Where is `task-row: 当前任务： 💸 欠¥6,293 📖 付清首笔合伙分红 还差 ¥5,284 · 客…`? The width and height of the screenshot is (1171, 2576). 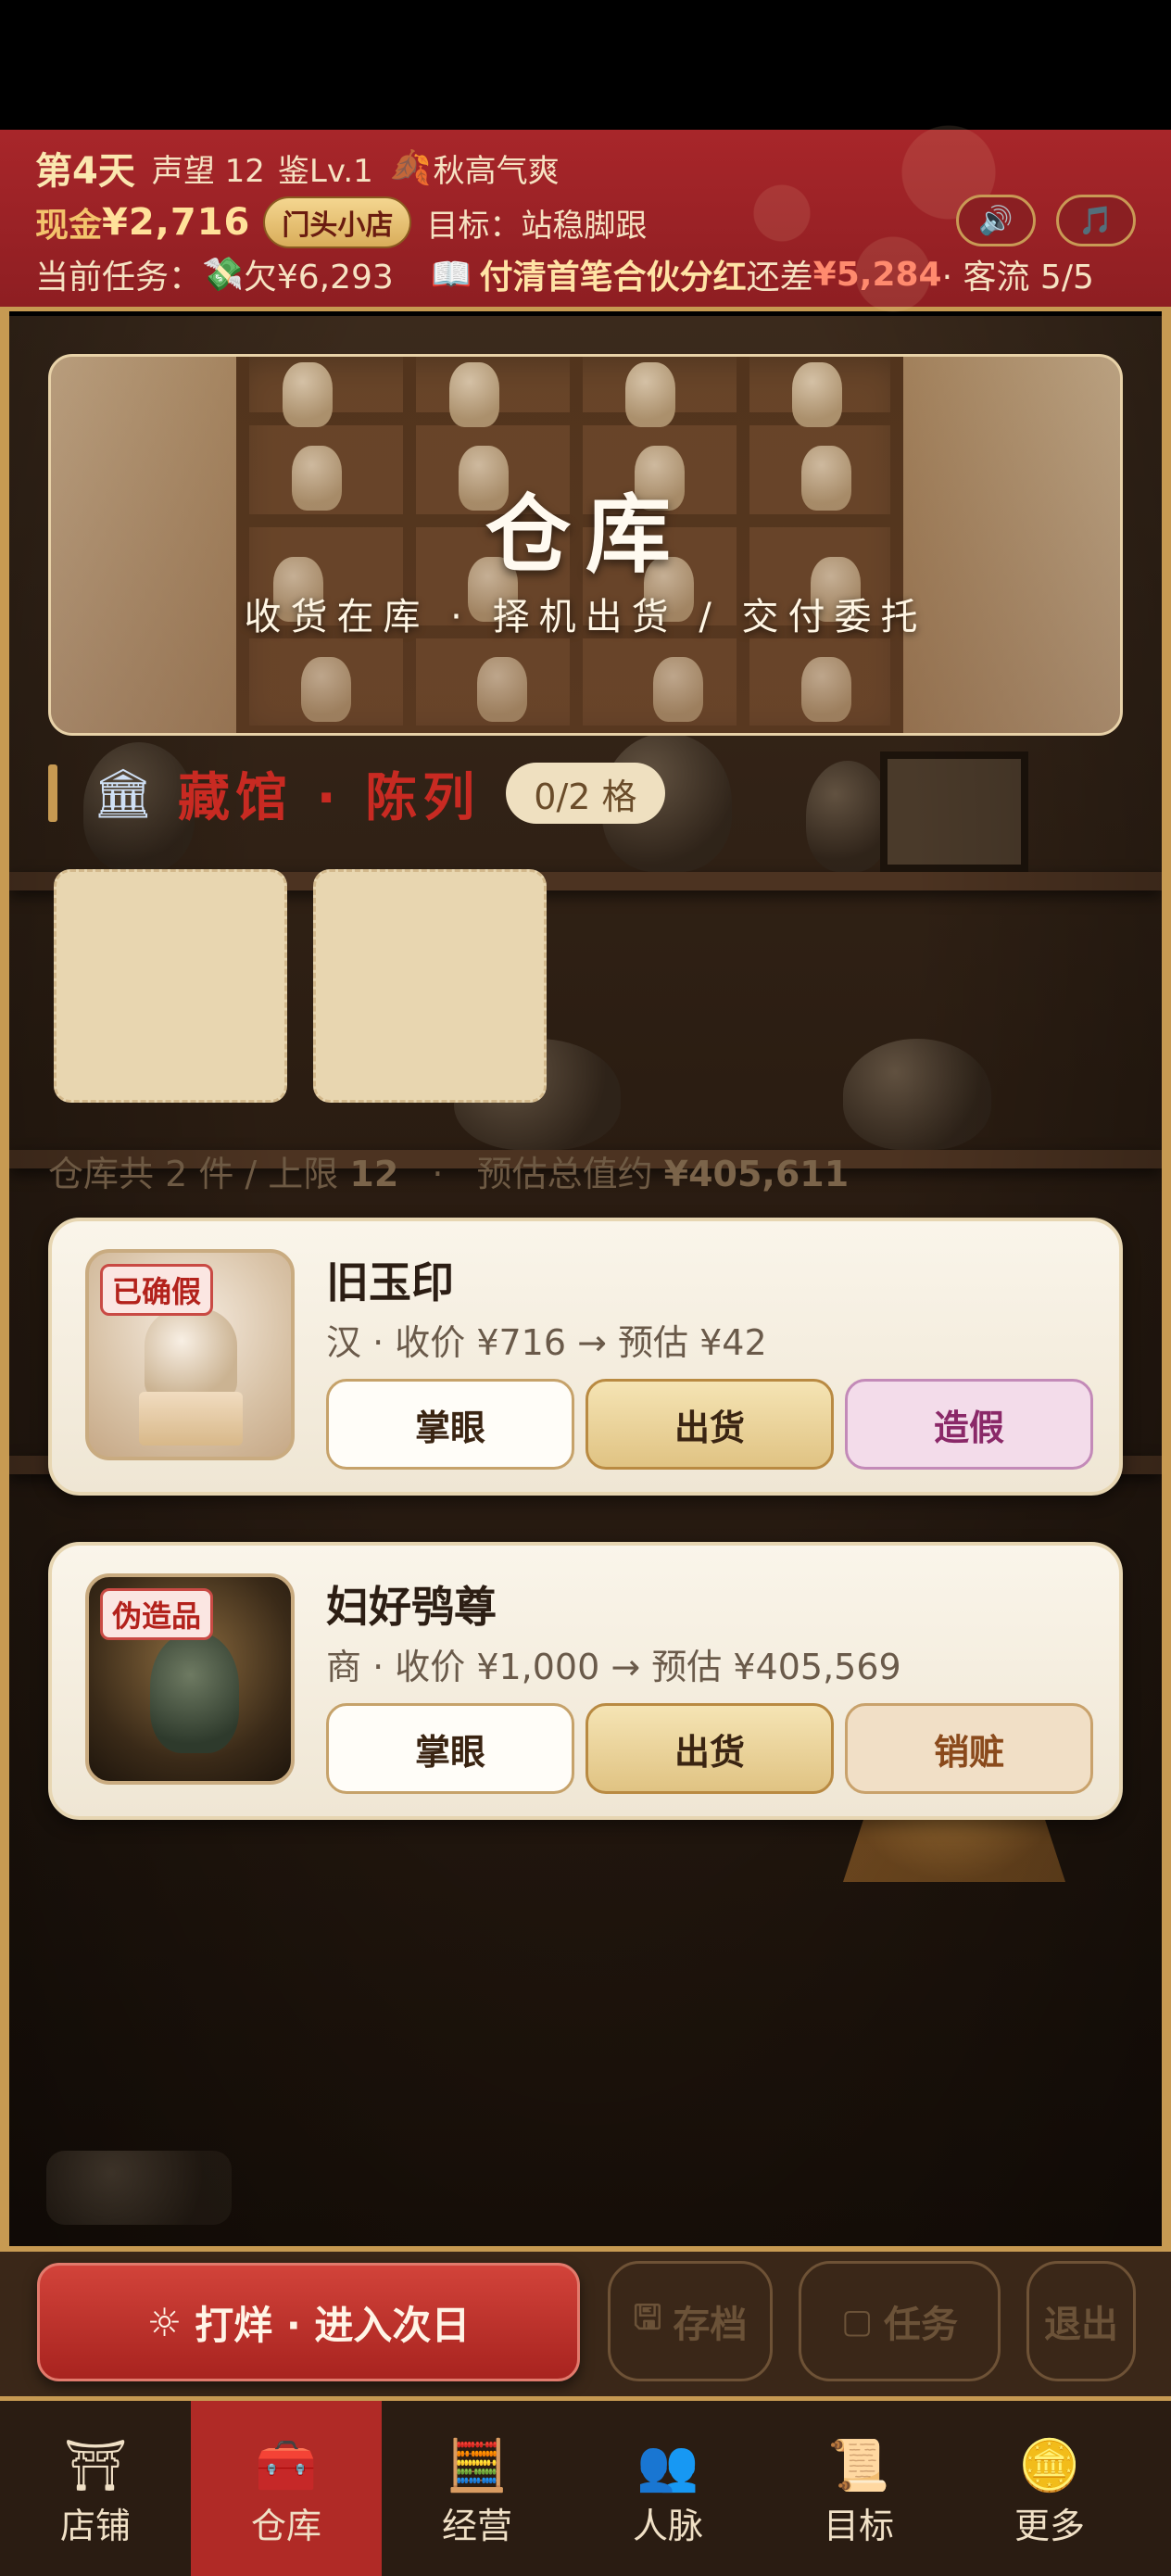 task-row: 当前任务： 💸 欠¥6,293 📖 付清首笔合伙分红 还差 ¥5,284 · 客… is located at coordinates (565, 274).